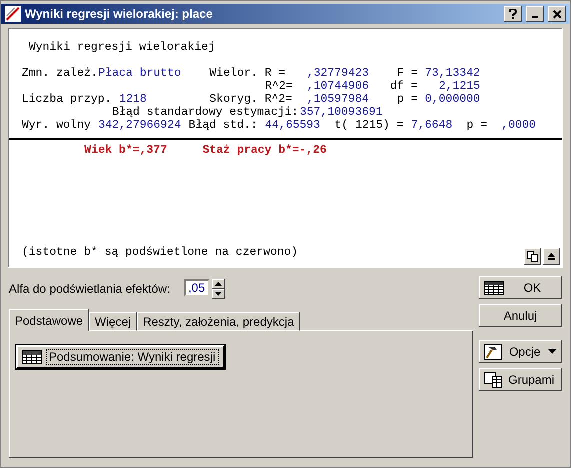  Describe the element at coordinates (369, 125) in the screenshot. I see `result-label: t( 1215) =` at that location.